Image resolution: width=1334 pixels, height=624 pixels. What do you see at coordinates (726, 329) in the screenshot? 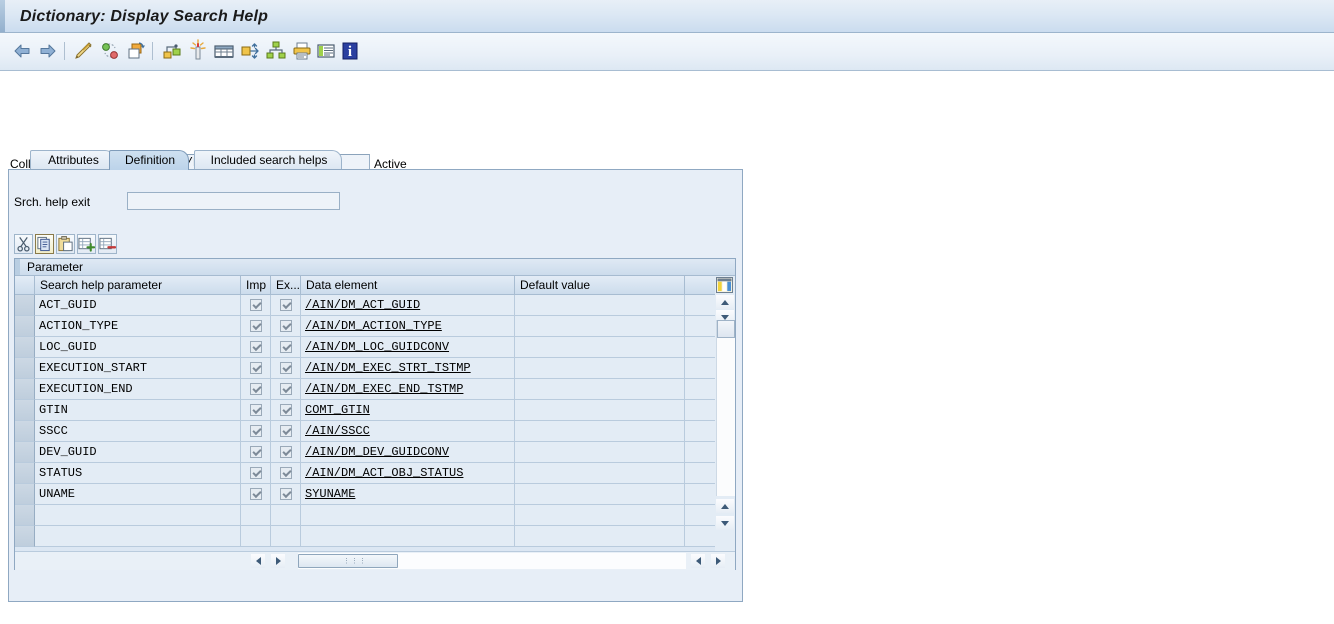
I see `scrollbar-thumb` at bounding box center [726, 329].